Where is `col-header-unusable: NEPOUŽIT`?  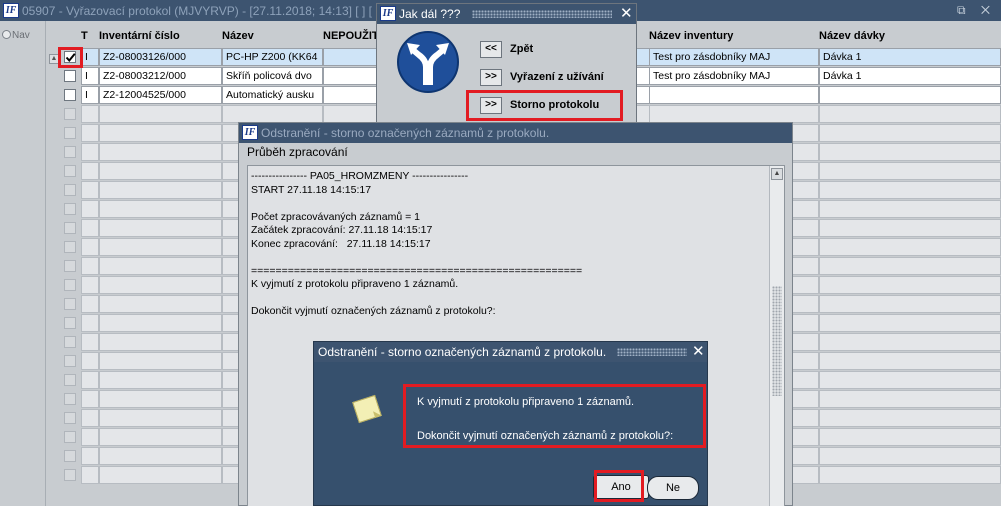 col-header-unusable: NEPOUŽIT is located at coordinates (351, 36).